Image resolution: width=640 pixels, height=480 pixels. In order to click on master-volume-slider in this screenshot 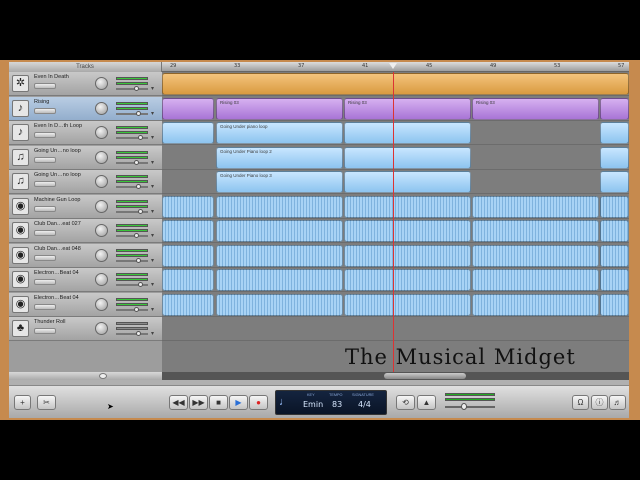, I will do `click(470, 406)`.